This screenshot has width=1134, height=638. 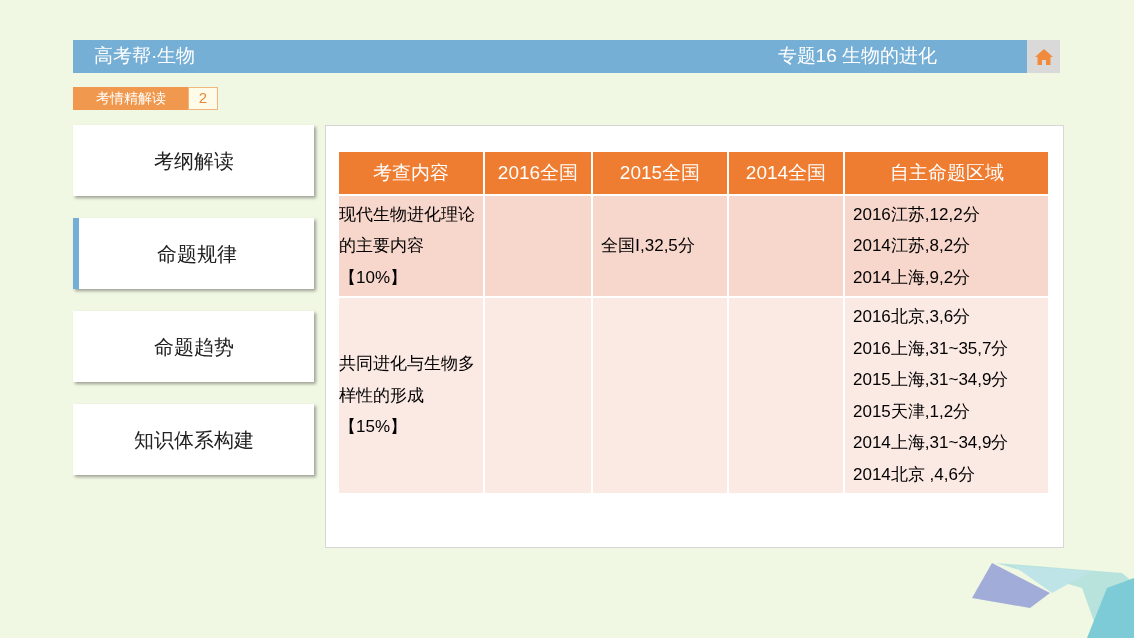 What do you see at coordinates (946, 395) in the screenshot?
I see `table-cell: 2016北京,3,6分 2016上海,31~35,7分 2015上海,31~34,9分 2015天津,1,2分 2014上海,31~34,9分 2014北京 ,4,6分` at bounding box center [946, 395].